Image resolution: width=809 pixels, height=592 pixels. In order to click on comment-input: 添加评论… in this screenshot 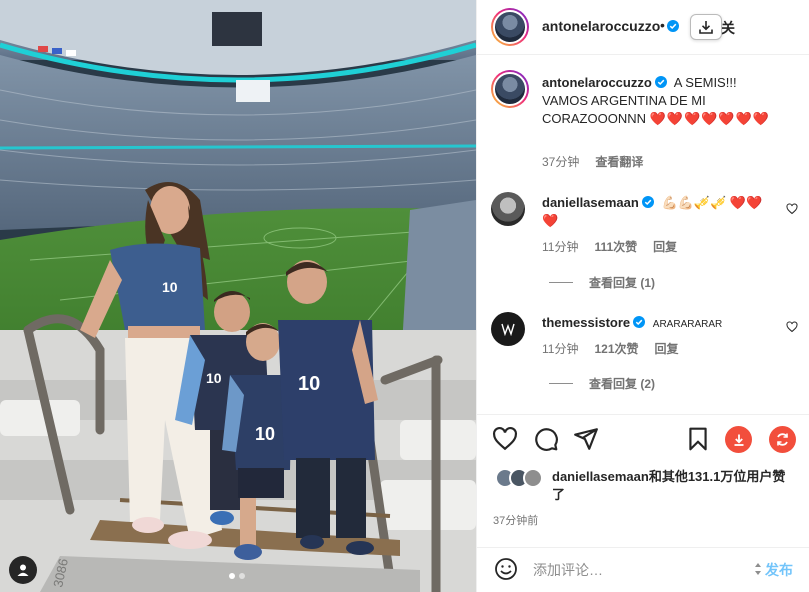, I will do `click(568, 570)`.